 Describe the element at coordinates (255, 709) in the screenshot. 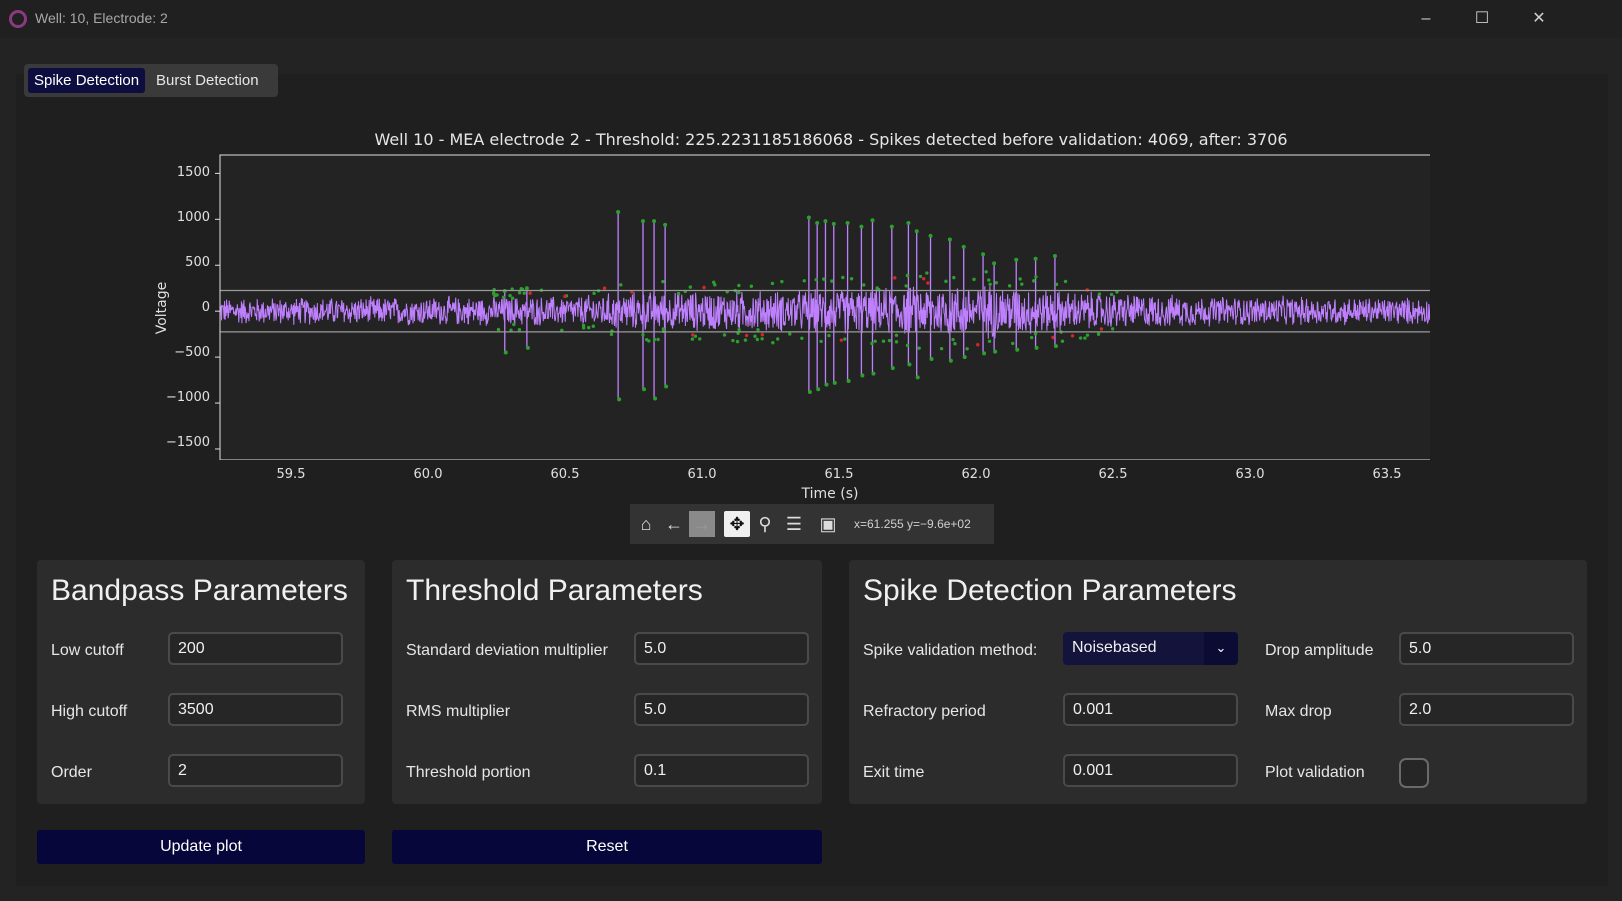

I see `high-cutoff-input: 3500` at that location.